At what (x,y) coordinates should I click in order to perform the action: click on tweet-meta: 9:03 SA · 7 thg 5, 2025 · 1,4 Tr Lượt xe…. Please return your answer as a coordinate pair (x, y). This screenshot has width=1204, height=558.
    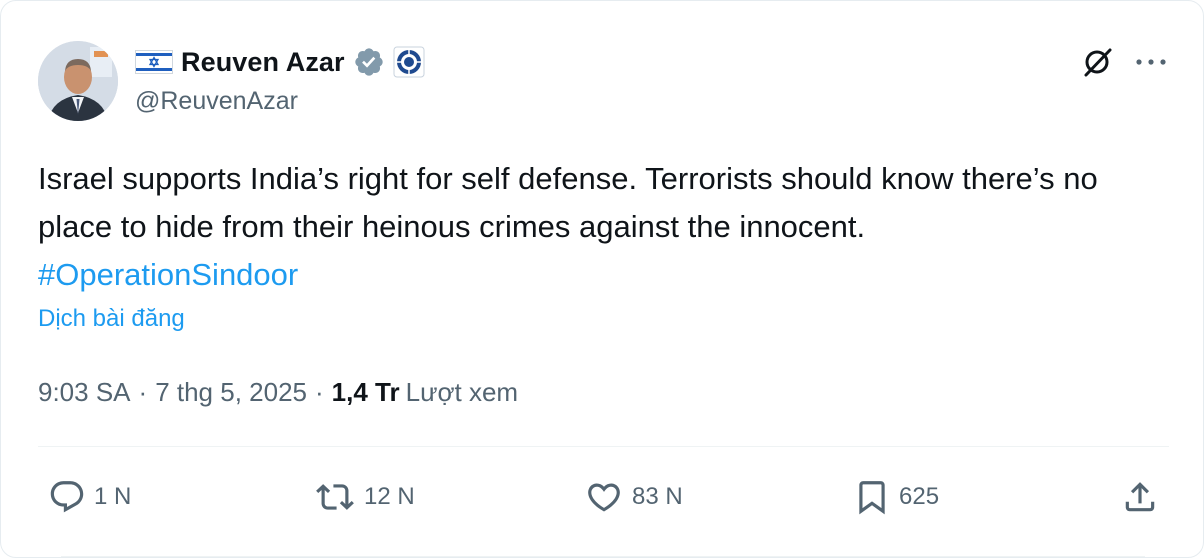
    Looking at the image, I should click on (278, 392).